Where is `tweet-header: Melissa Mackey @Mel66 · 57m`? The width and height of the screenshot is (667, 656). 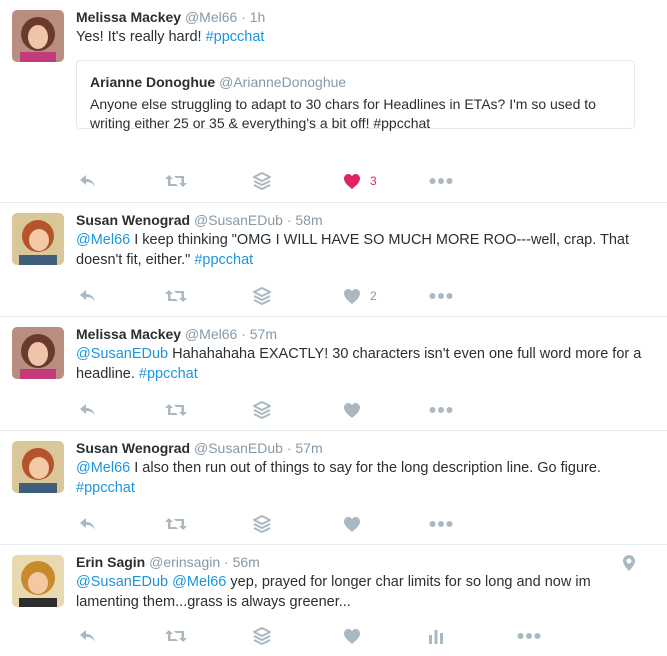
tweet-header: Melissa Mackey @Mel66 · 57m is located at coordinates (365, 334).